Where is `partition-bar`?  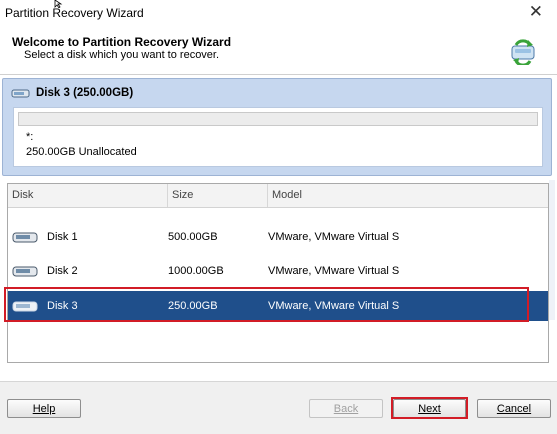 partition-bar is located at coordinates (278, 119).